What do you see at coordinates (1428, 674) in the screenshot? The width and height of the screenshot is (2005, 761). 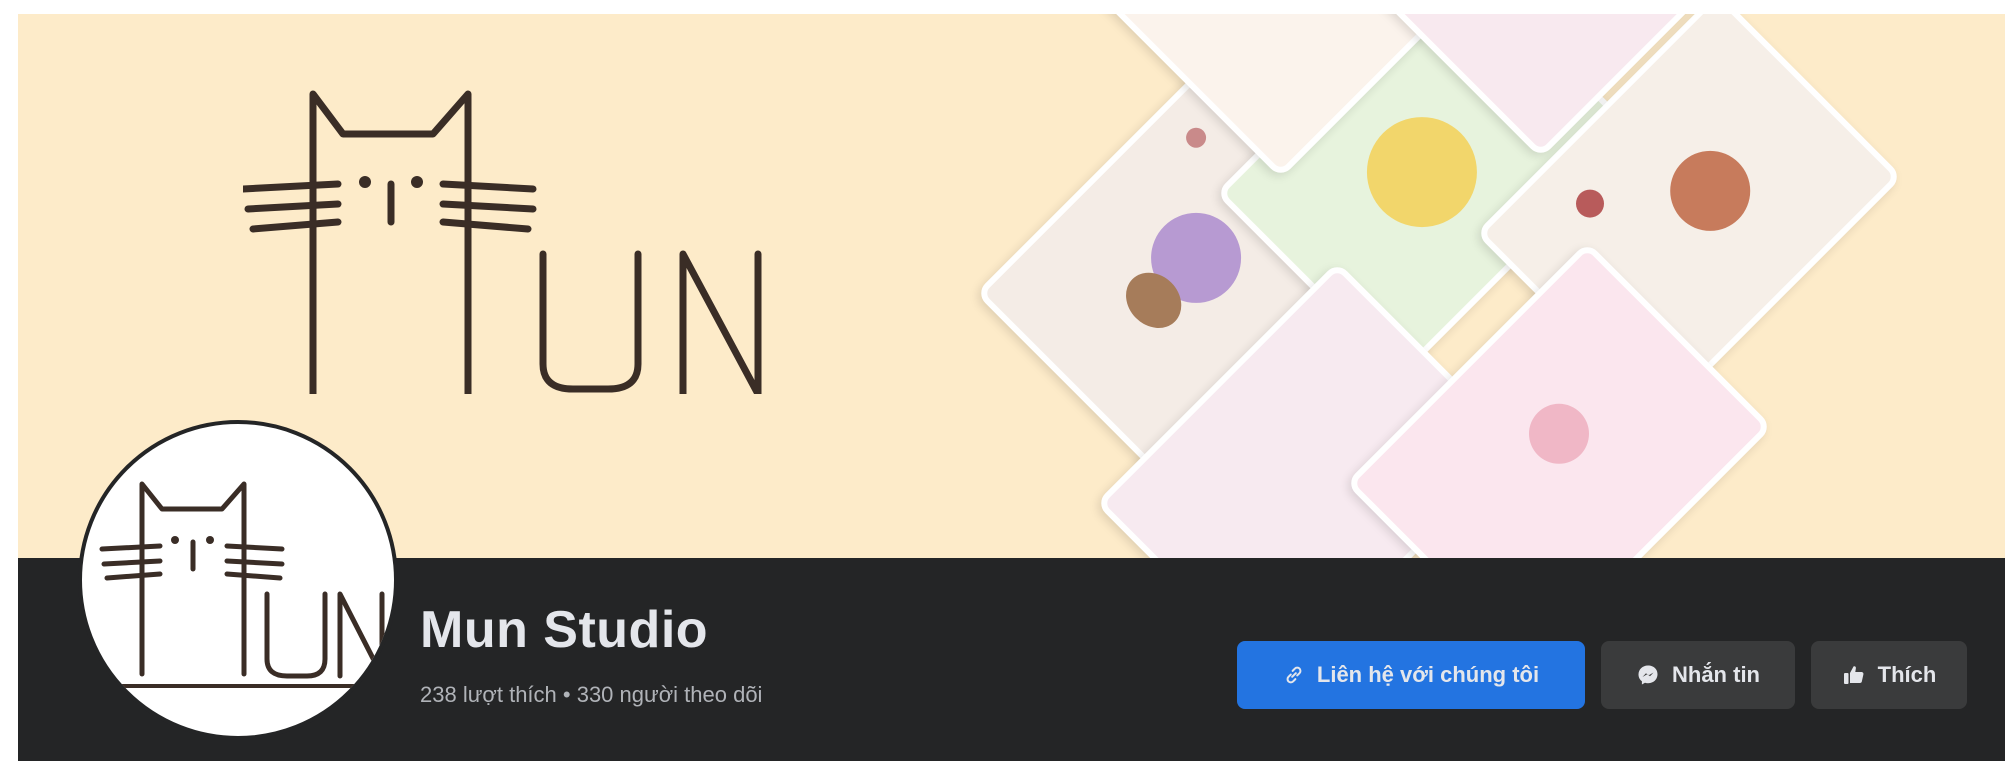 I see `contact-us-label: Liên hệ với chúng tôi` at bounding box center [1428, 674].